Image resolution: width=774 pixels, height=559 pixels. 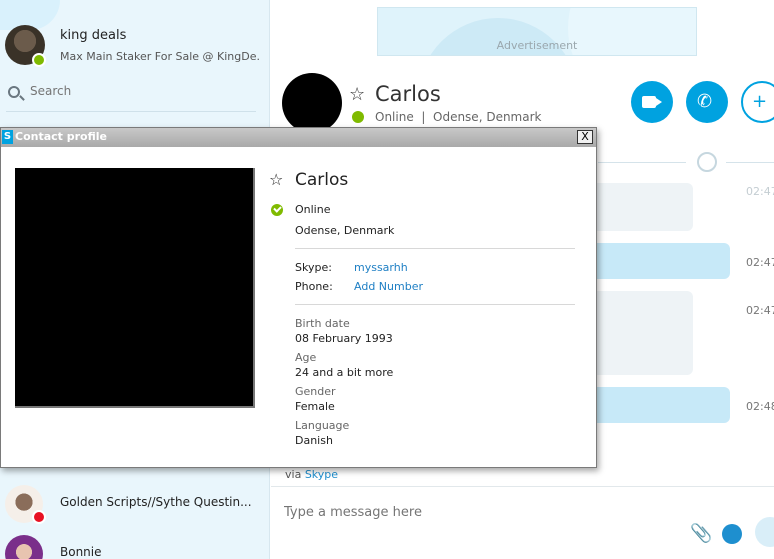 I want to click on conversation-contact-name: Carlos, so click(x=408, y=94).